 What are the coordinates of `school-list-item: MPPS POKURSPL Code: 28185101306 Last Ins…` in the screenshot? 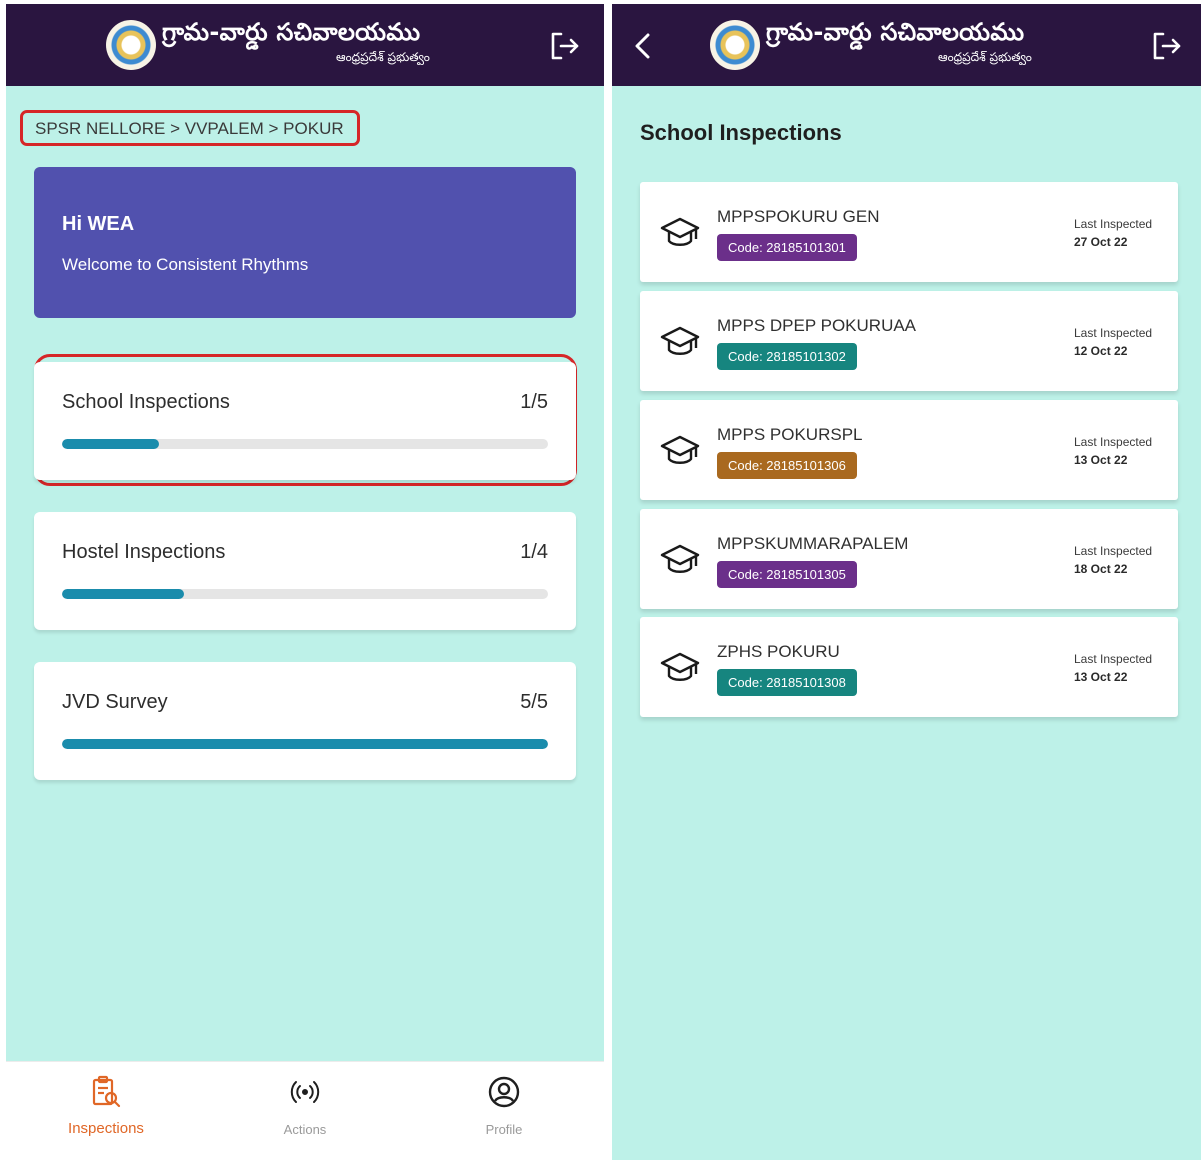 It's located at (909, 450).